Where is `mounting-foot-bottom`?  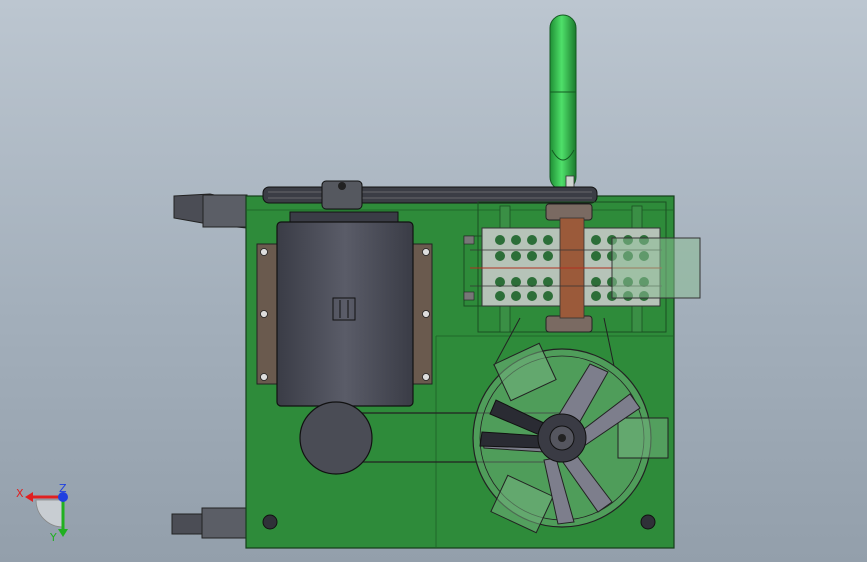 mounting-foot-bottom is located at coordinates (210, 523).